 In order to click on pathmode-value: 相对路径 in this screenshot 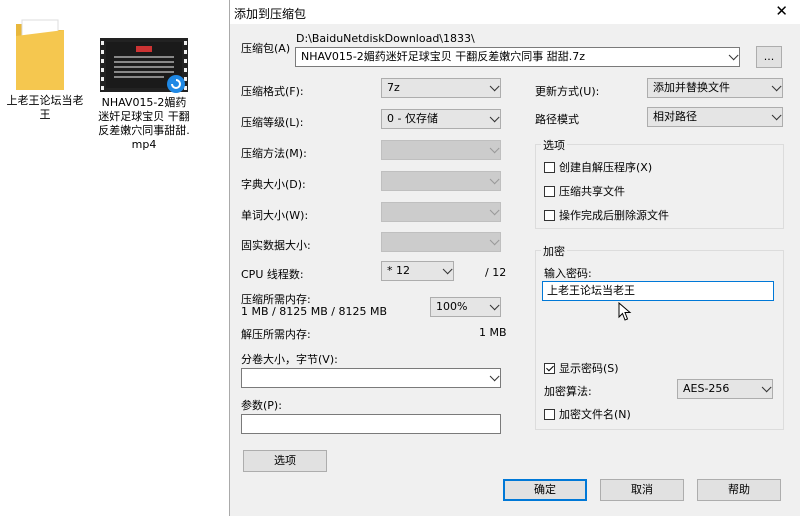, I will do `click(675, 116)`.